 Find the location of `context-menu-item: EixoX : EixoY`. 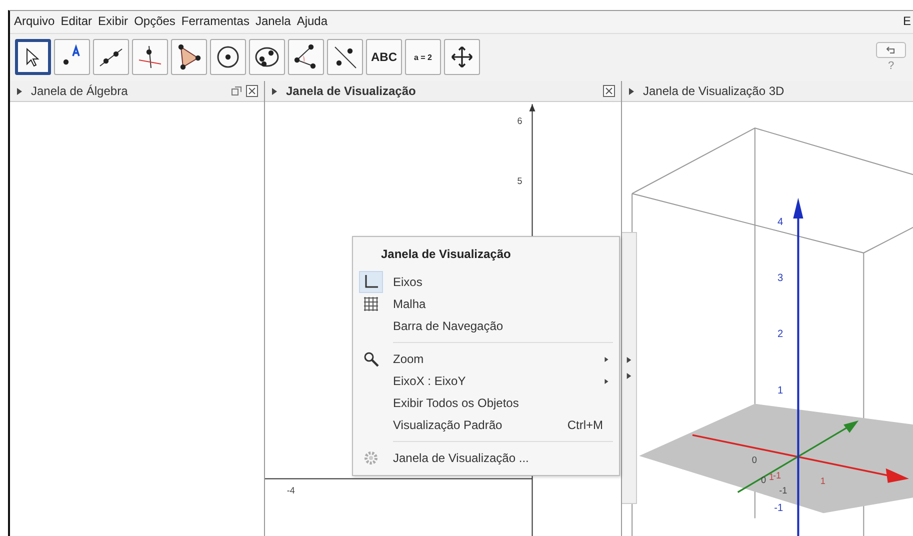

context-menu-item: EixoX : EixoY is located at coordinates (486, 381).